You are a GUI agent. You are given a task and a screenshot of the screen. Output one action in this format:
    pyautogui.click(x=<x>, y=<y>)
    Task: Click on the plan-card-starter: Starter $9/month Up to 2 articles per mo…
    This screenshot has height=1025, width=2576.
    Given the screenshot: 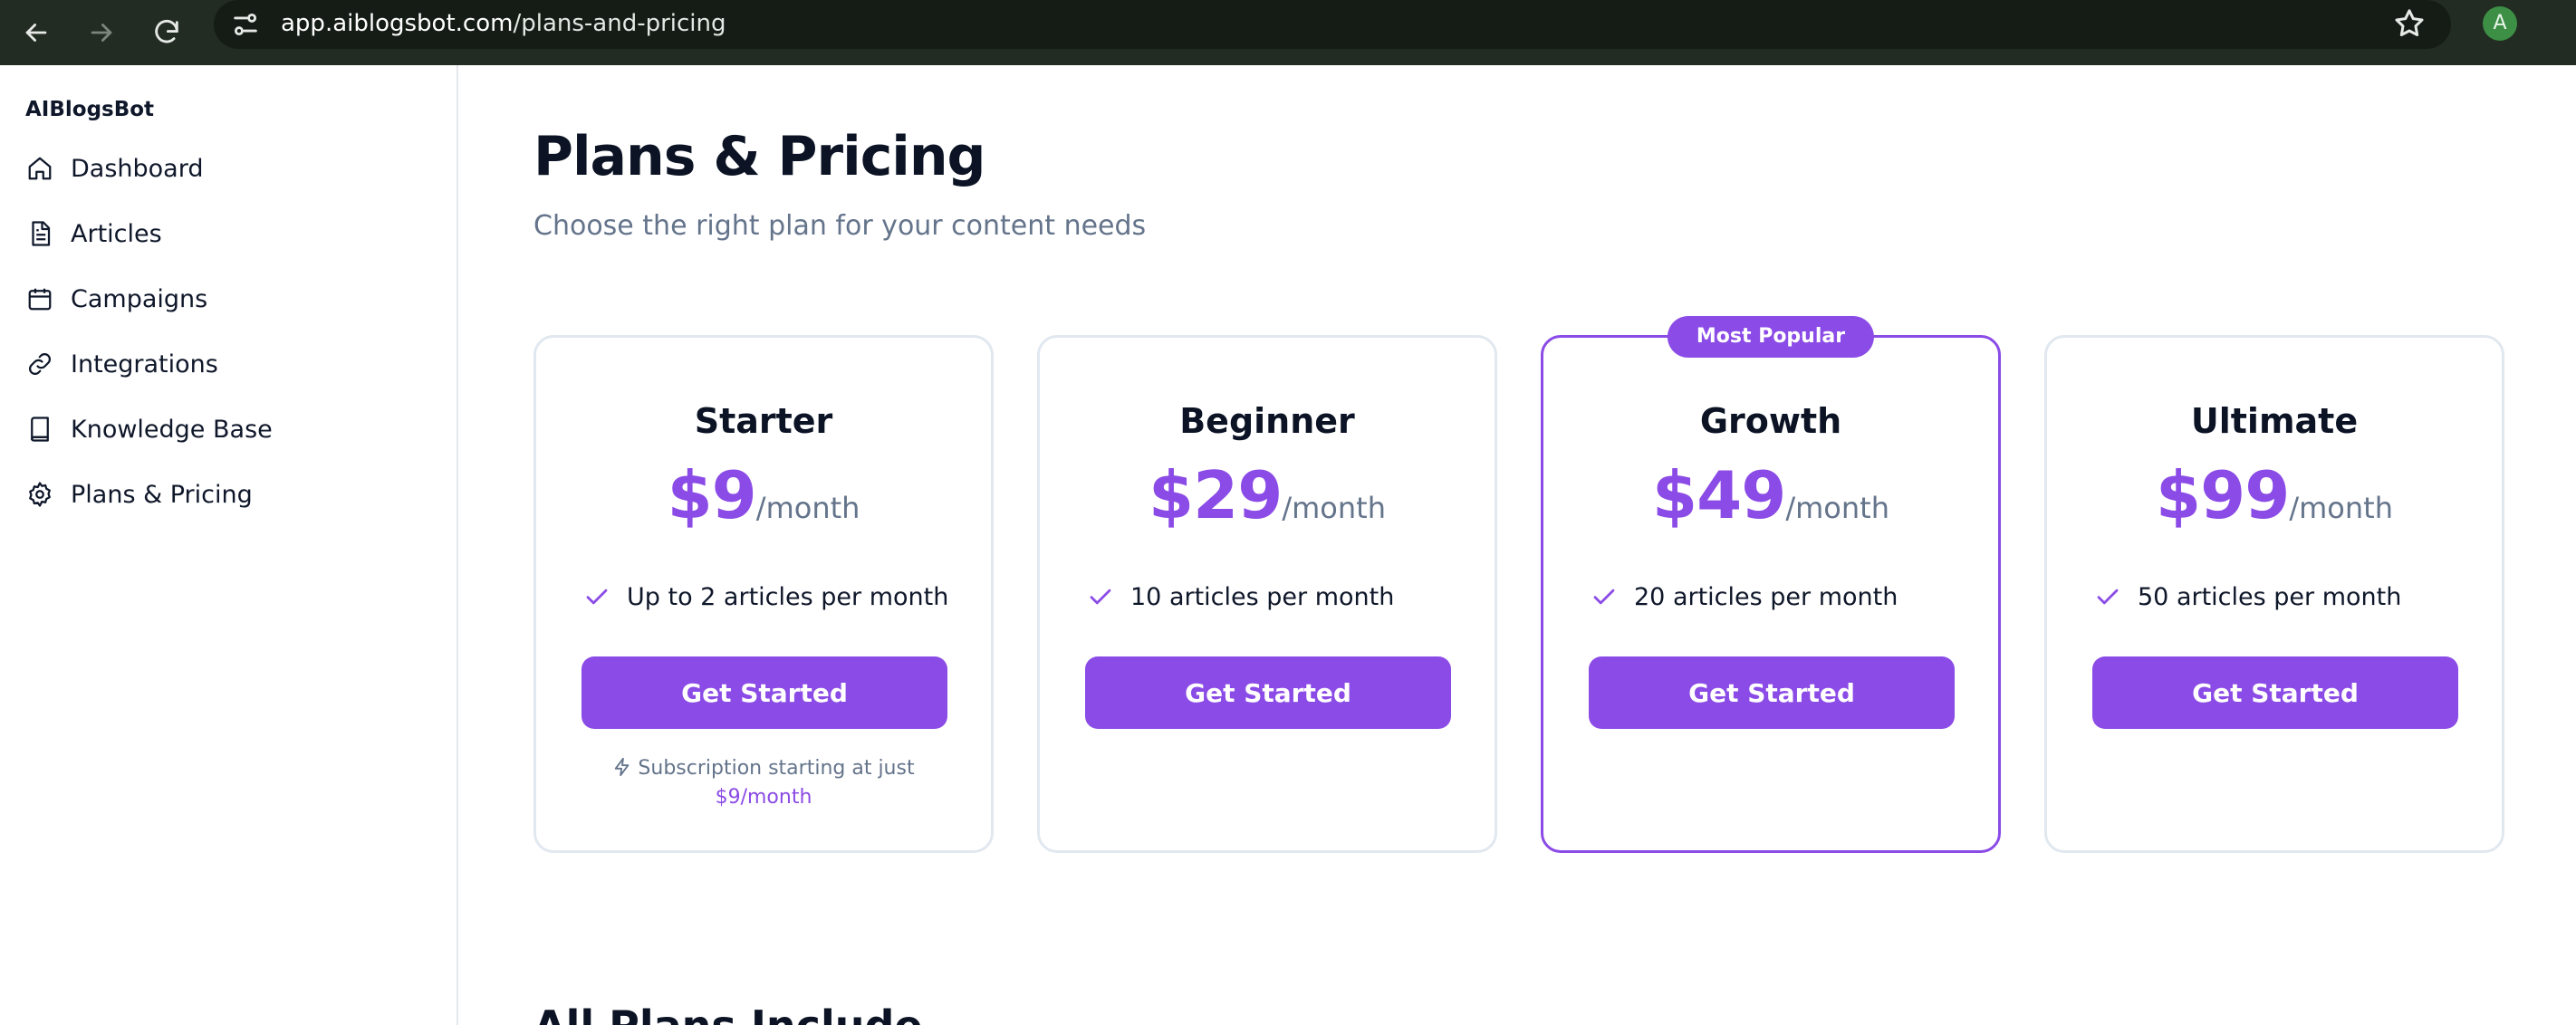 What is the action you would take?
    pyautogui.click(x=763, y=594)
    